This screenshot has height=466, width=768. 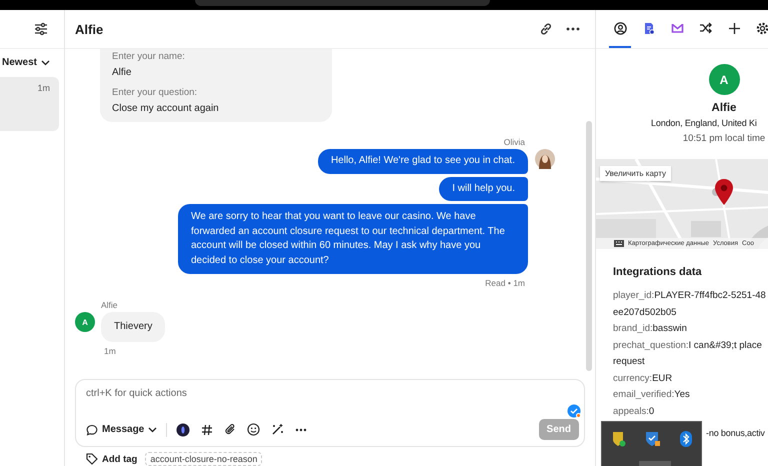 I want to click on tag-icon, so click(x=92, y=459).